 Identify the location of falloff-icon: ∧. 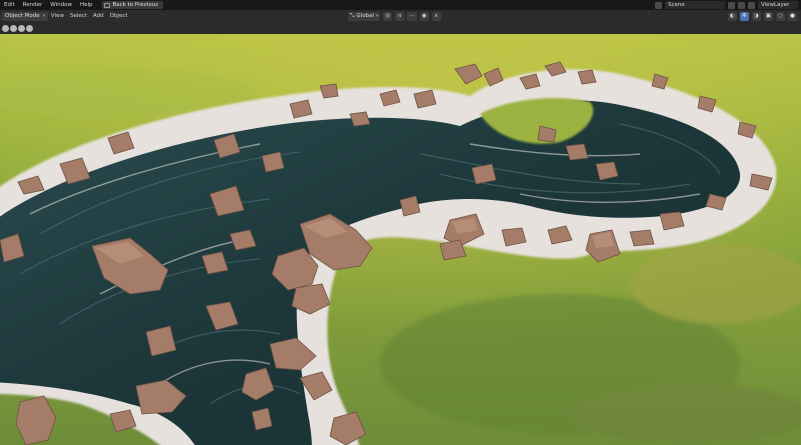
(436, 16).